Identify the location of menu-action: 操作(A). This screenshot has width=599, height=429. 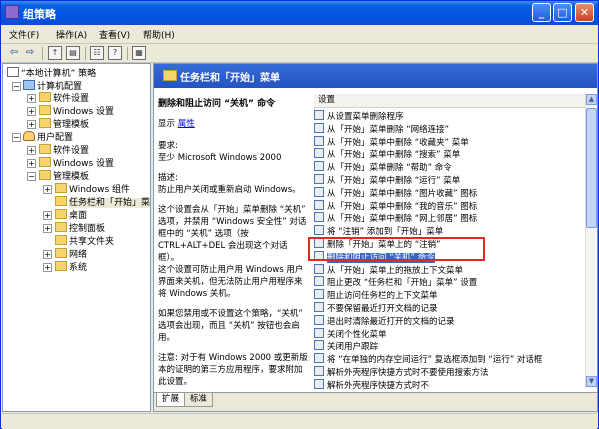
(71, 34).